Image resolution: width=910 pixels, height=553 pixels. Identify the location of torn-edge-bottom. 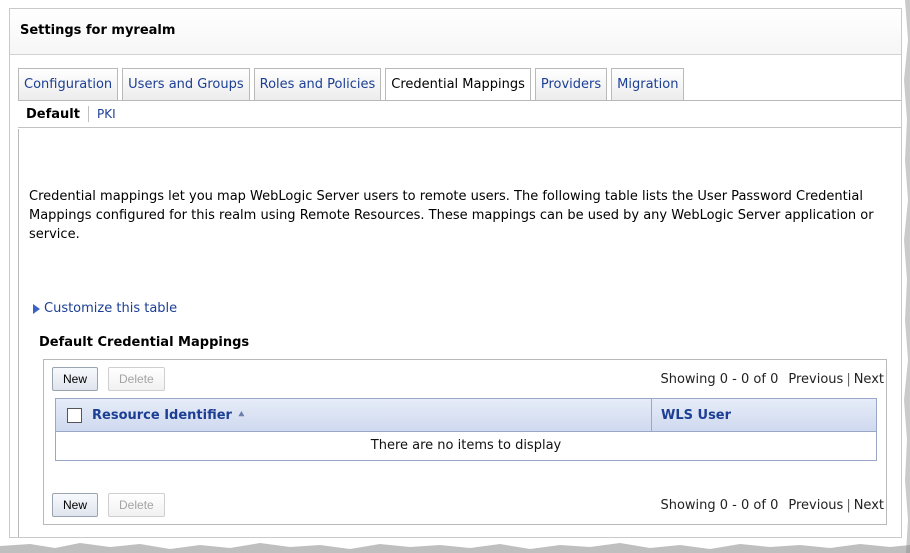
(455, 548).